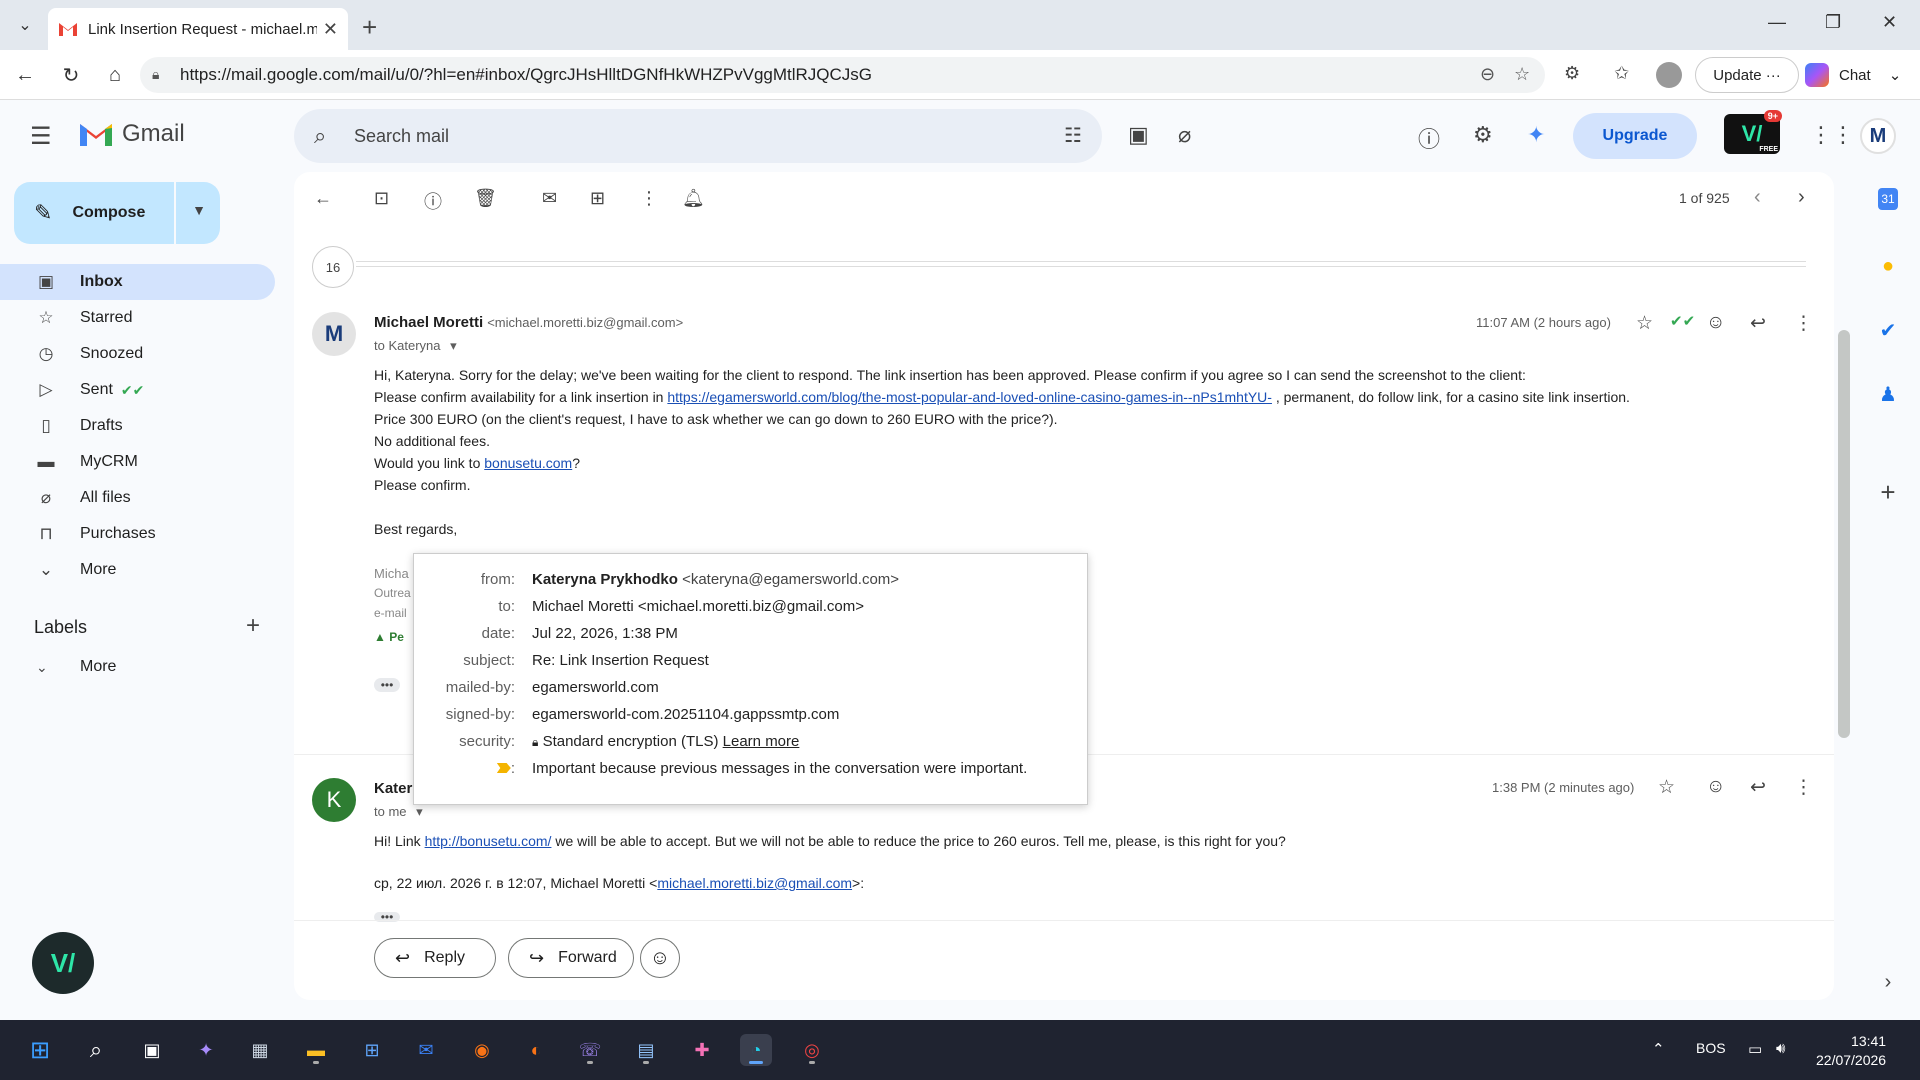 This screenshot has width=1920, height=1080. Describe the element at coordinates (528, 463) in the screenshot. I see `bonusetu-link: bonusetu.com` at that location.